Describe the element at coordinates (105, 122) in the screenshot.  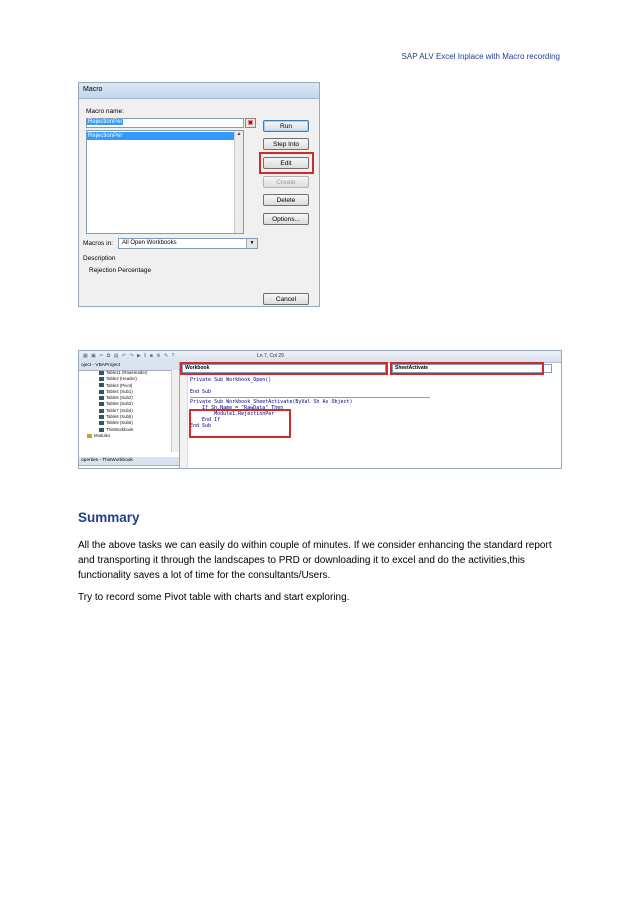
I see `macro-name-value: RejectionPer` at that location.